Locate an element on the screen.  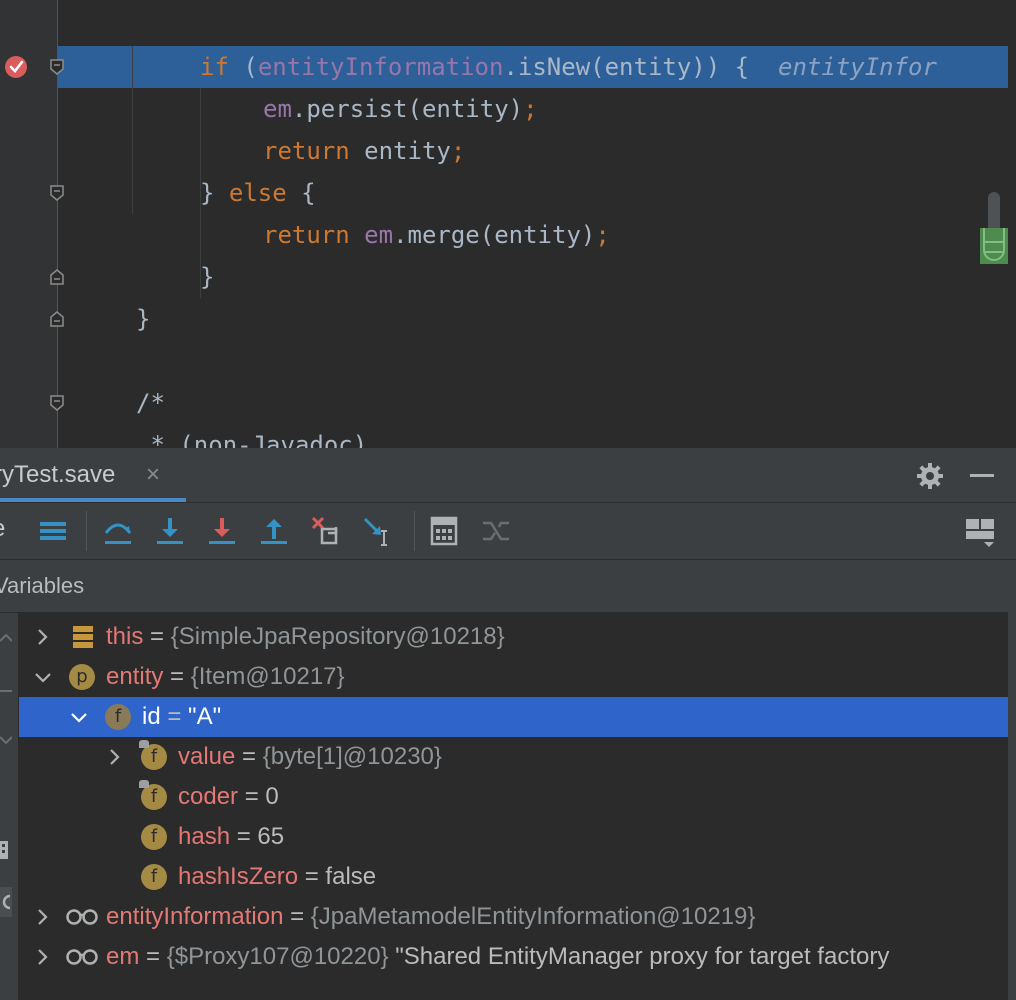
variable-name: hash is located at coordinates (204, 836).